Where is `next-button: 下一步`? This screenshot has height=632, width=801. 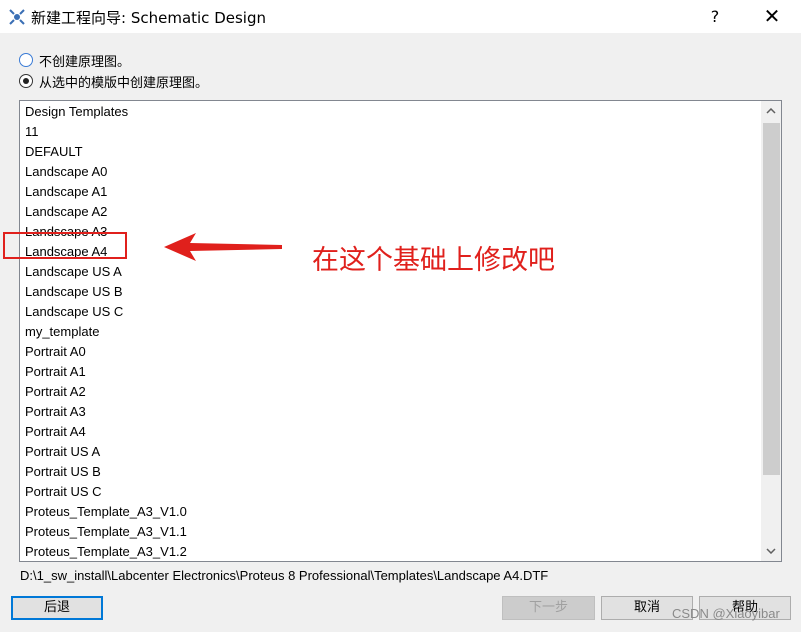 next-button: 下一步 is located at coordinates (548, 608).